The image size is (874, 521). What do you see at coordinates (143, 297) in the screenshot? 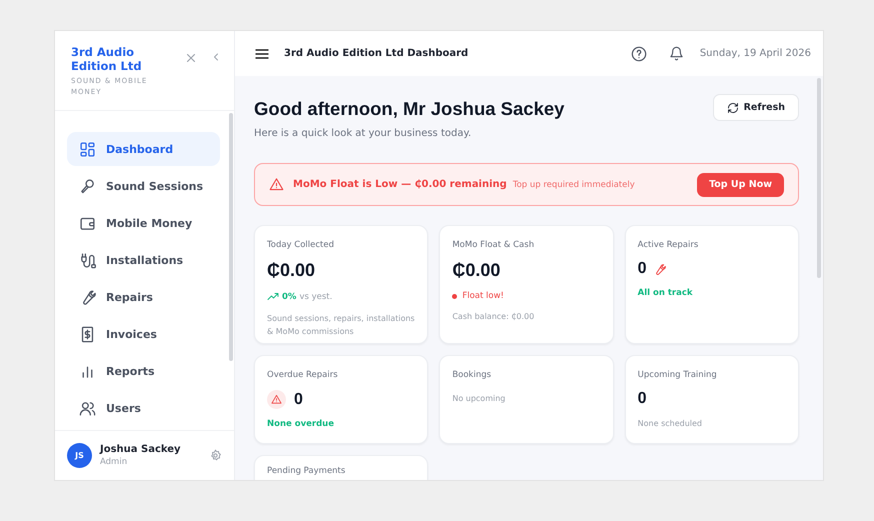
I see `nav-item: Repairs` at bounding box center [143, 297].